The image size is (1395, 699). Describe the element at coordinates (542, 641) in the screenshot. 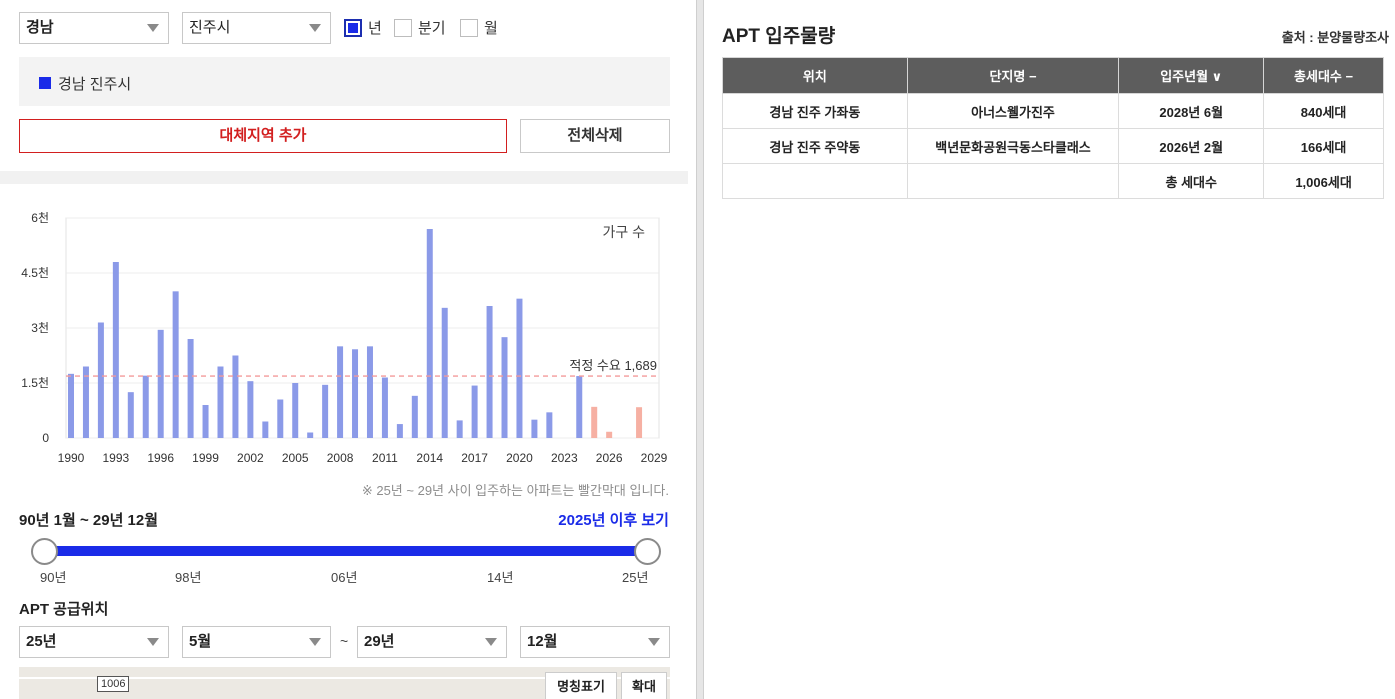

I see `to-month-value: 12월` at that location.